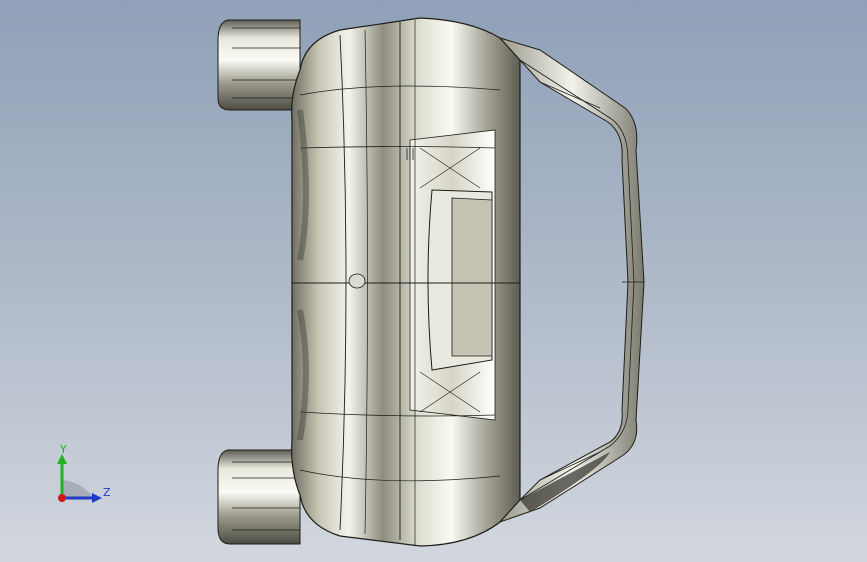 This screenshot has height=562, width=867. Describe the element at coordinates (571, 280) in the screenshot. I see `roof-frame` at that location.